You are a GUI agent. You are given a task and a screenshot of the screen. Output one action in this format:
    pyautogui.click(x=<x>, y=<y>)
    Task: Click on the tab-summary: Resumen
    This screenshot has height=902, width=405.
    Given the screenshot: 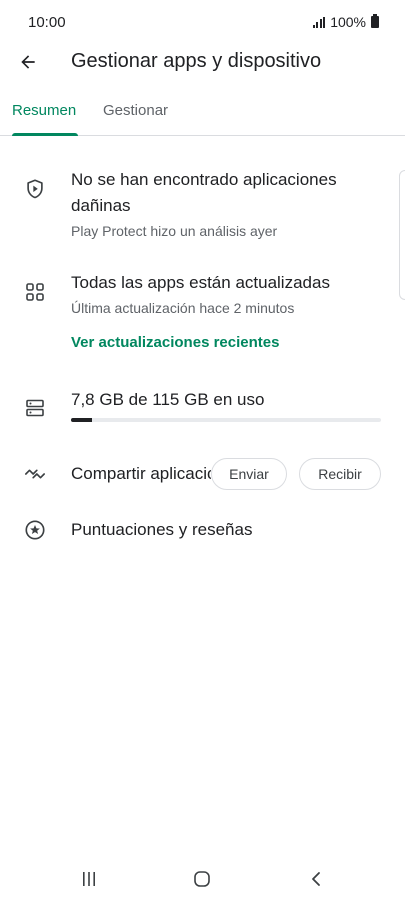 What is the action you would take?
    pyautogui.click(x=44, y=110)
    